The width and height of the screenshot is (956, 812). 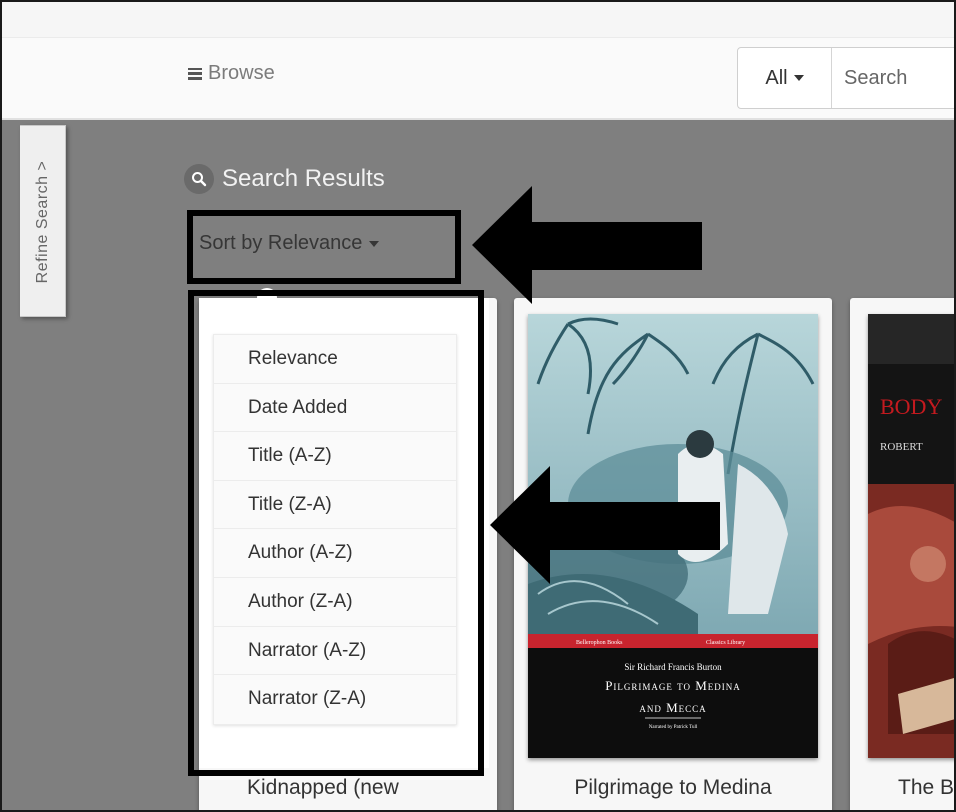 I want to click on search-icon, so click(x=199, y=179).